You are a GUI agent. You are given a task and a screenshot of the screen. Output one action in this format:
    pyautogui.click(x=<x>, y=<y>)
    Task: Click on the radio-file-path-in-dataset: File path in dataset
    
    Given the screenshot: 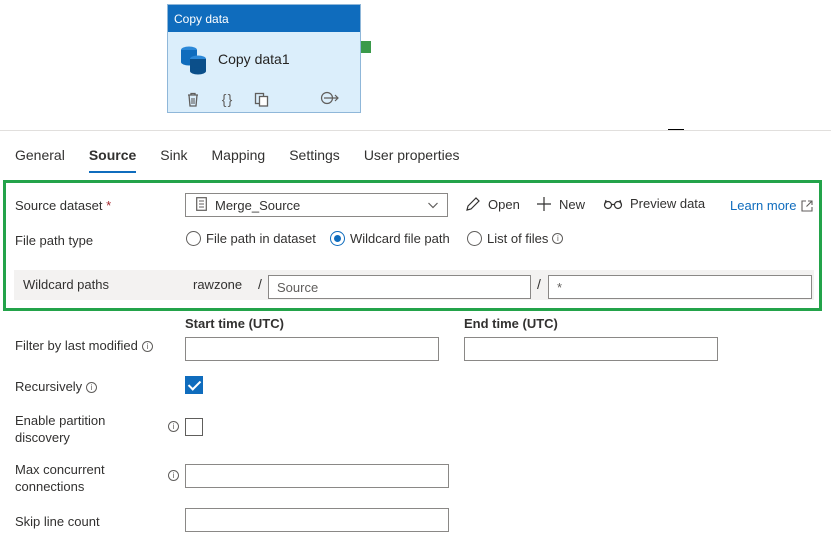 What is the action you would take?
    pyautogui.click(x=251, y=238)
    